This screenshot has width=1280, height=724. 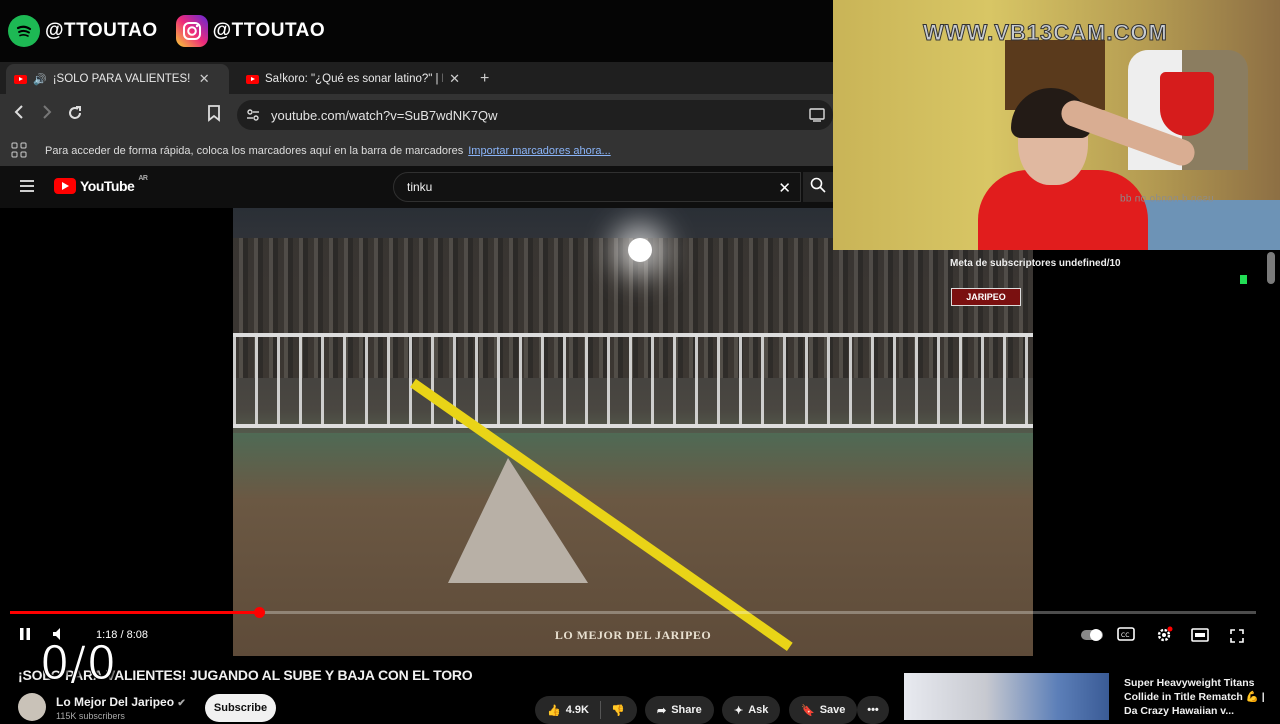 I want to click on tab-active-video: 🔊 ¡SOLO PARA VALIENTES! JUGA ✕, so click(x=117, y=79).